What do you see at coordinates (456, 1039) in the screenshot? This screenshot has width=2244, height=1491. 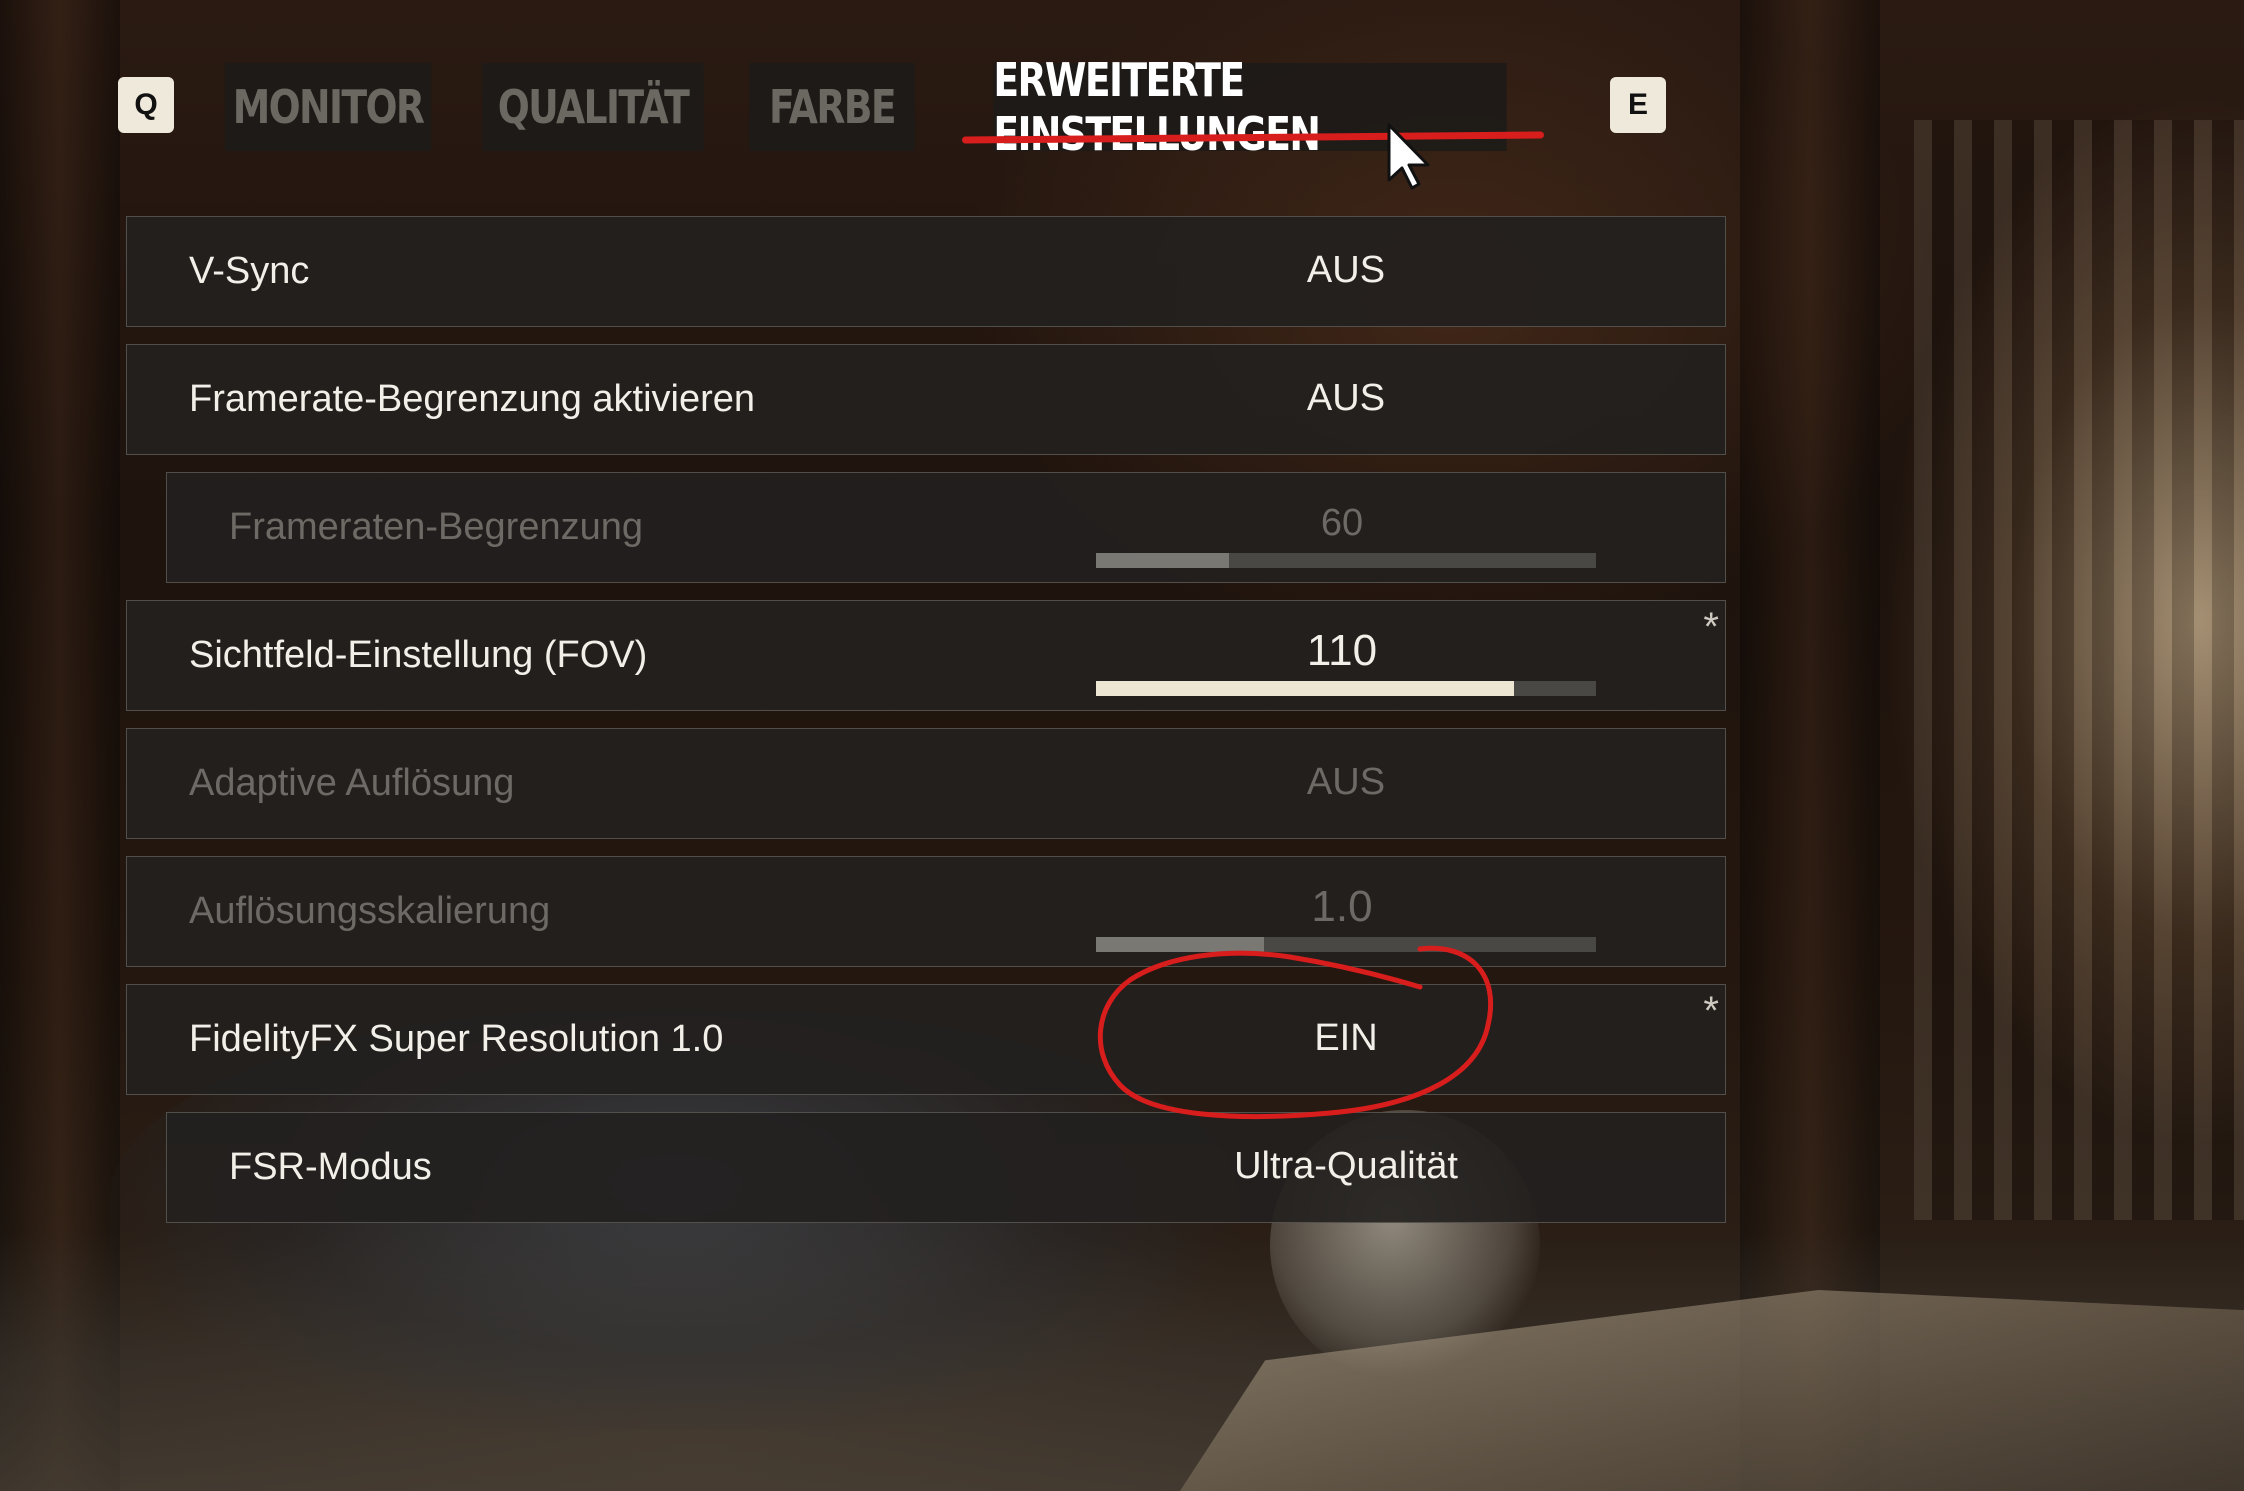 I see `setting-label: FidelityFX Super Resolution 1.0` at bounding box center [456, 1039].